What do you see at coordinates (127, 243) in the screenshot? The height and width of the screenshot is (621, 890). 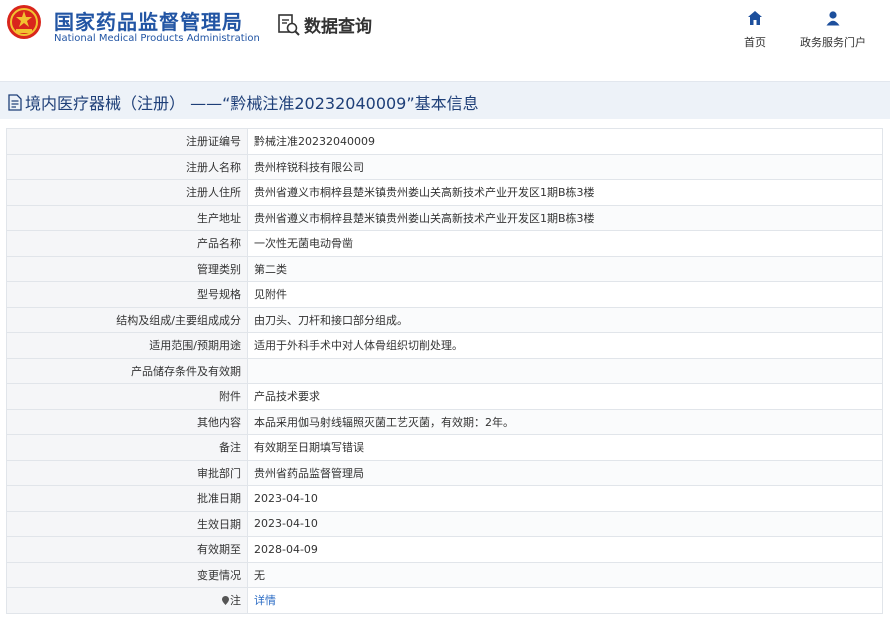 I see `field-label: 产品名称` at bounding box center [127, 243].